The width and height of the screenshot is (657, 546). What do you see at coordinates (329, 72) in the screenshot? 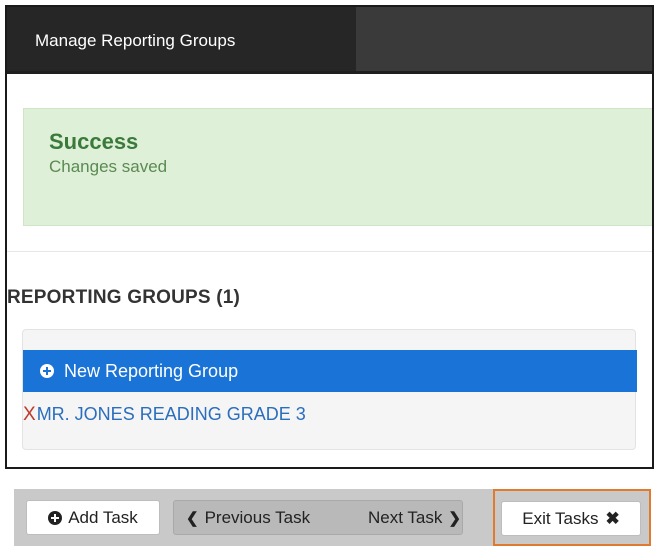
I see `nav-bar-divider` at bounding box center [329, 72].